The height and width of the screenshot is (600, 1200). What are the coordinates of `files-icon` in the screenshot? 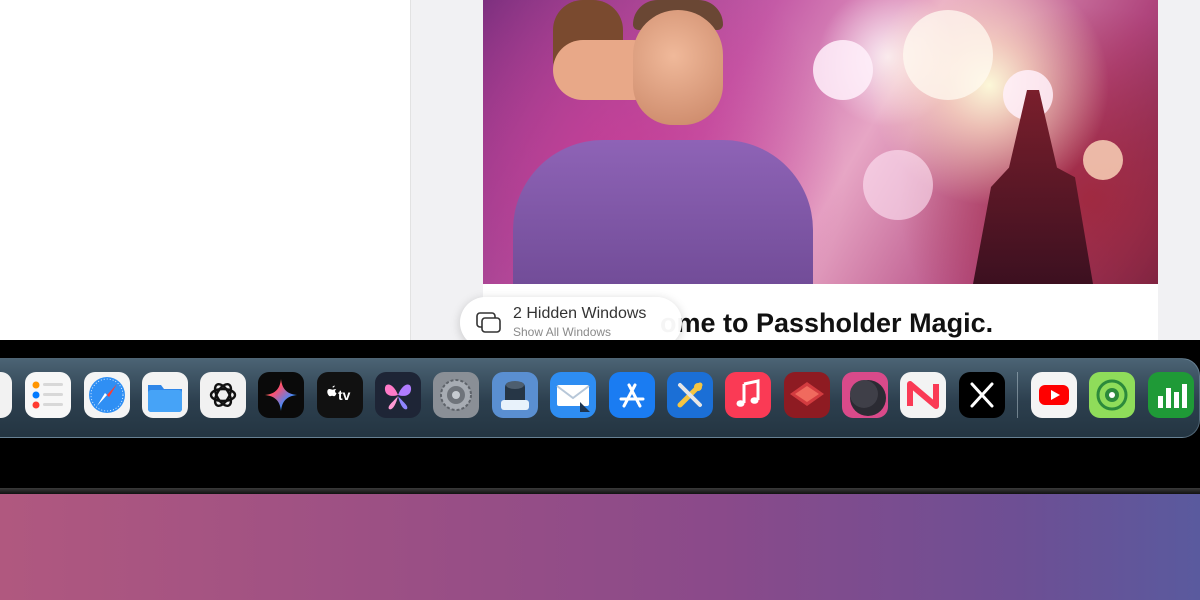 It's located at (165, 395).